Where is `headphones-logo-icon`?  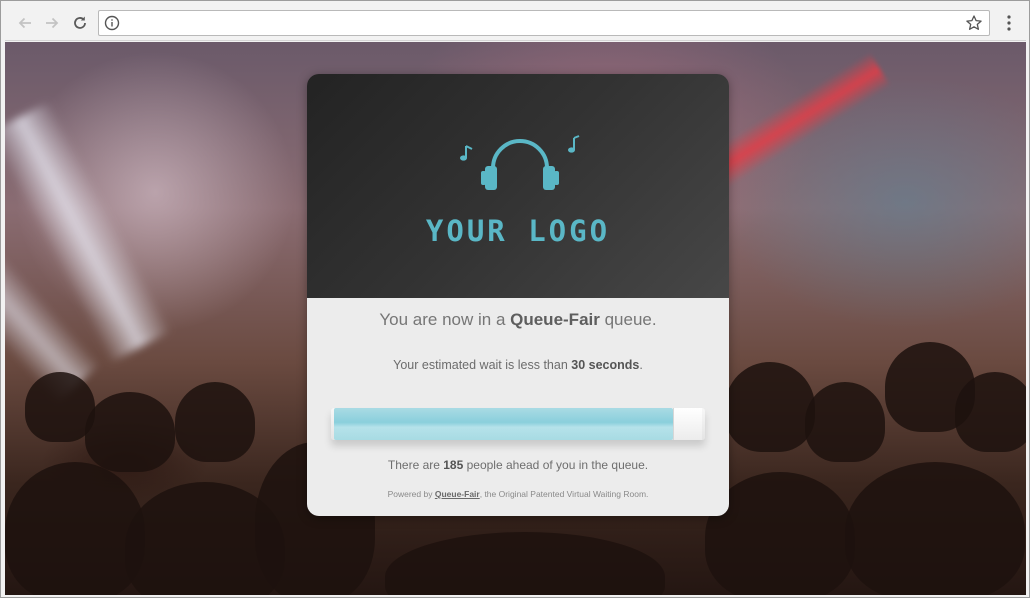
headphones-logo-icon is located at coordinates (520, 162).